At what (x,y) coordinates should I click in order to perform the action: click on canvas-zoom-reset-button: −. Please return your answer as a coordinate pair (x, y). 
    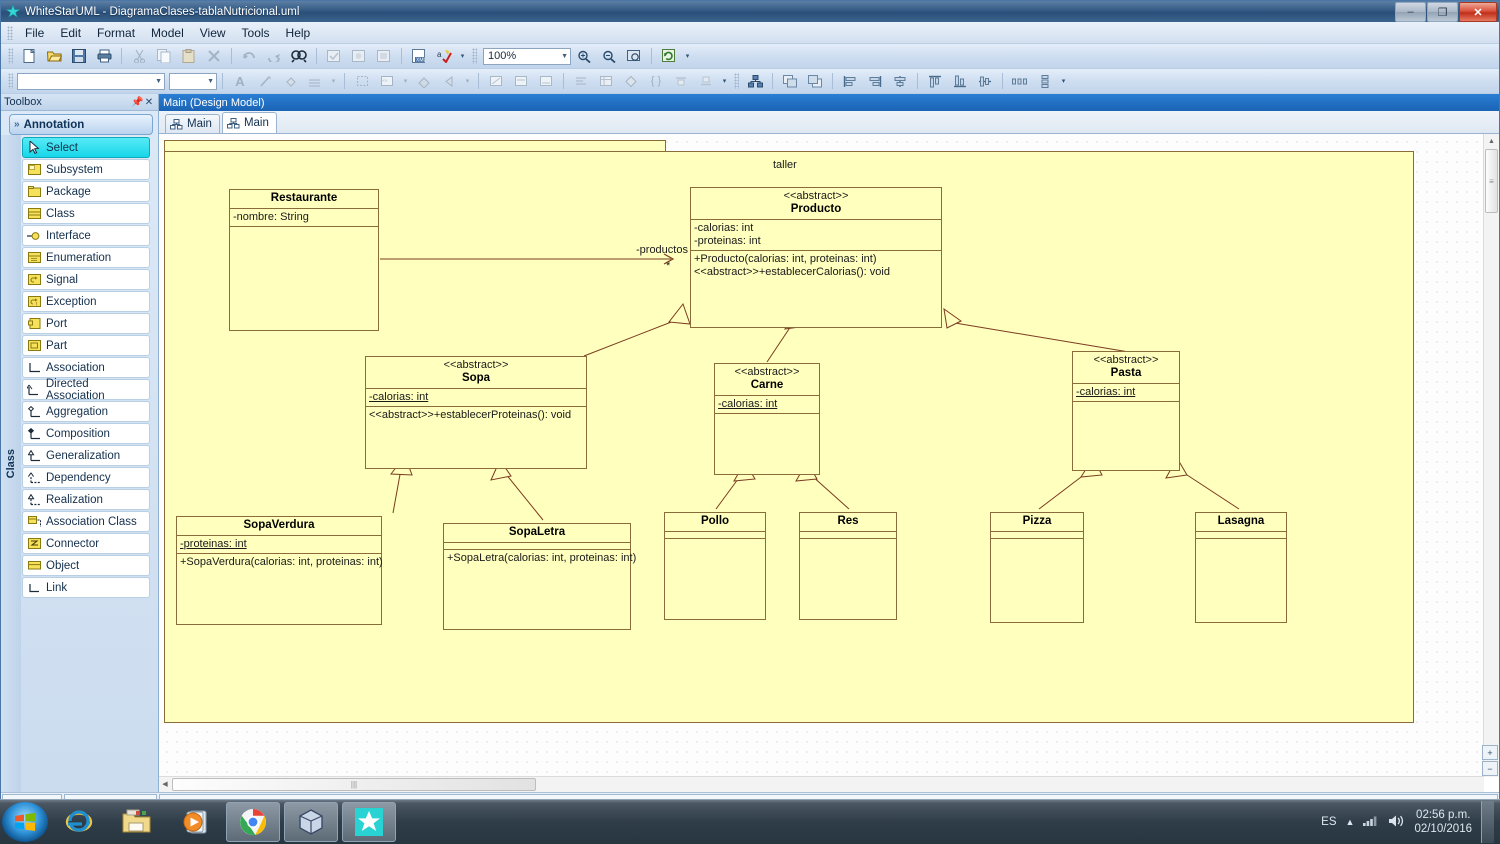
    Looking at the image, I should click on (1490, 768).